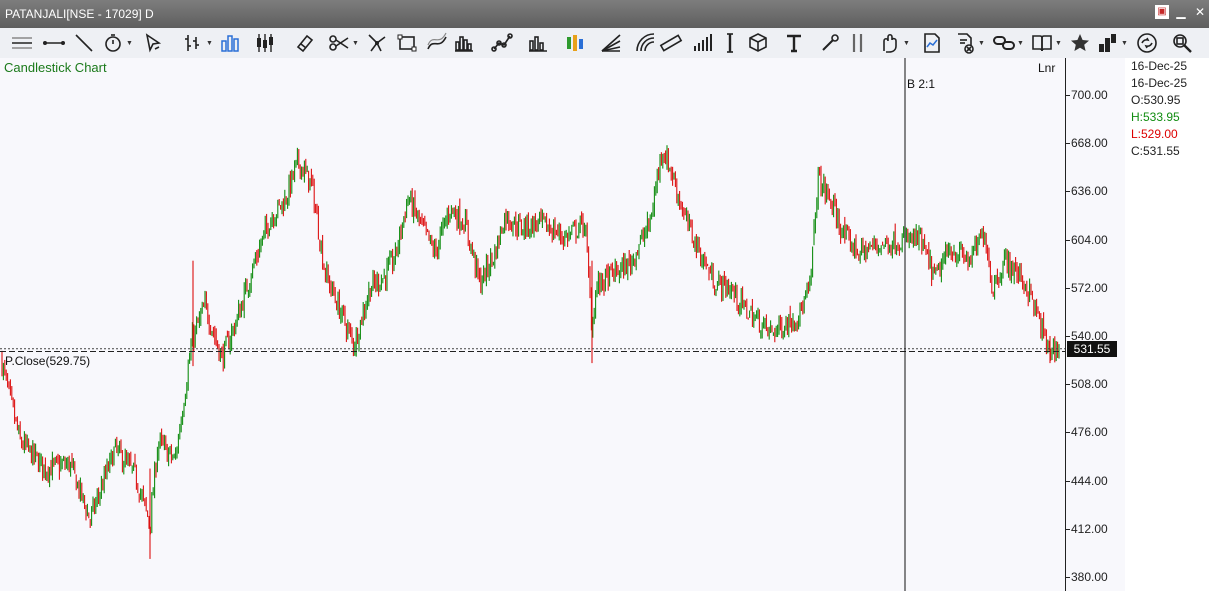  Describe the element at coordinates (1147, 43) in the screenshot. I see `refresh-arrows-icon` at that location.